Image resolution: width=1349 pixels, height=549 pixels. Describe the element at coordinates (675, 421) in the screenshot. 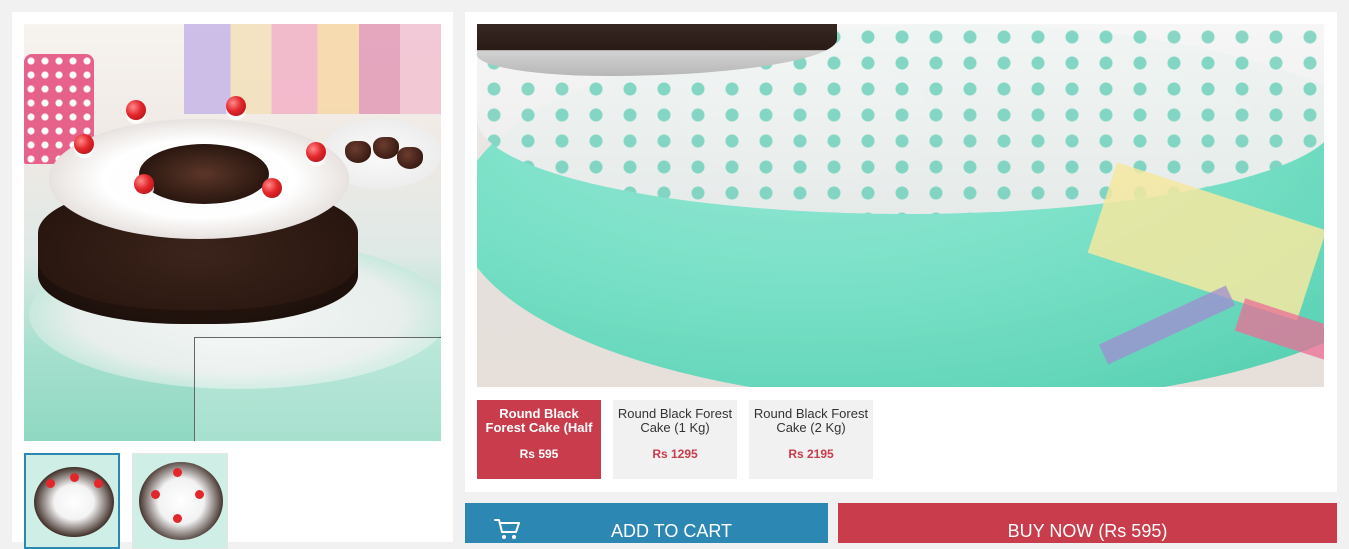

I see `variant-name: Round Black Forest Cake (1 Kg)` at that location.